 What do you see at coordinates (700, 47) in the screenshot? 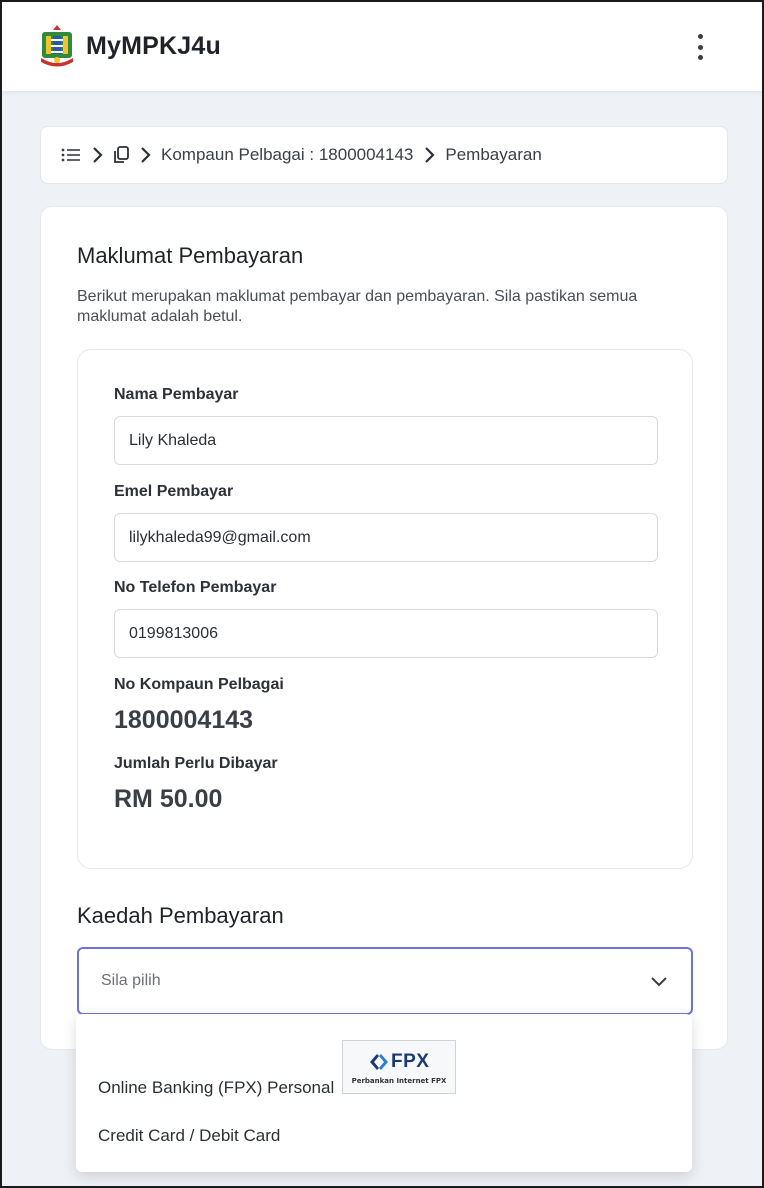
I see `more-vertical-icon` at bounding box center [700, 47].